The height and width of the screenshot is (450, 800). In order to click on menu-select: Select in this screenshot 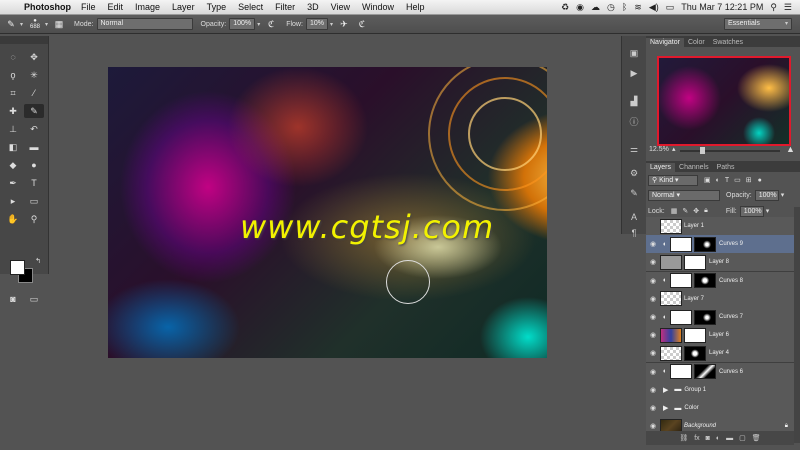, I will do `click(250, 7)`.